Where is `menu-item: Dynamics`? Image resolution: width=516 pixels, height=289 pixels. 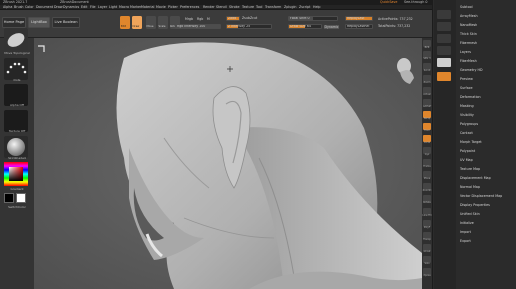
menu-item: Dynamics is located at coordinates (71, 7).